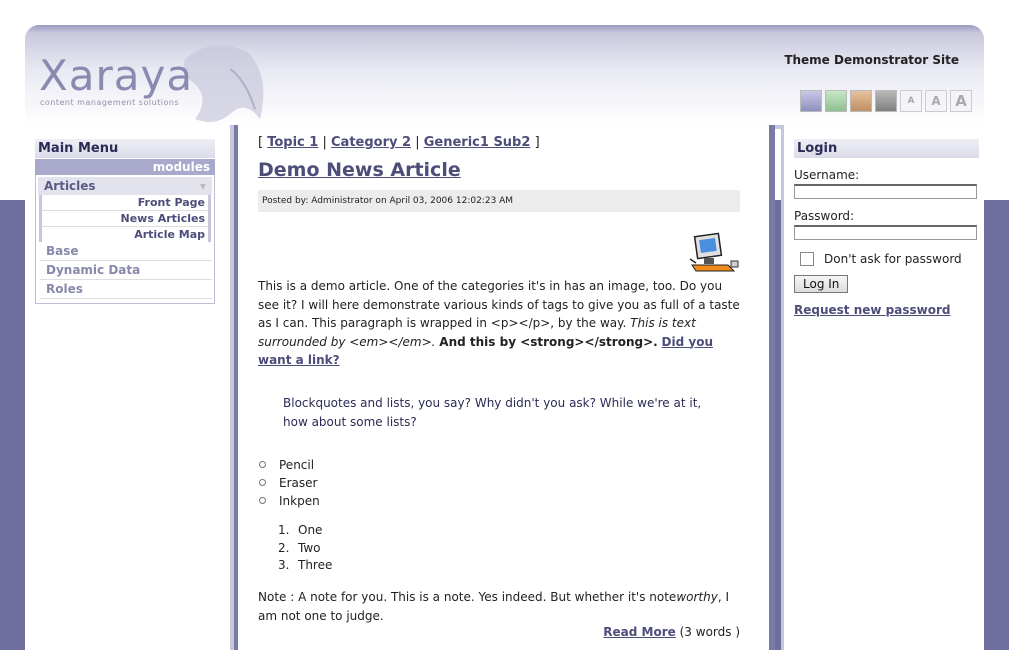 The image size is (1009, 650). I want to click on remember-checkbox, so click(807, 259).